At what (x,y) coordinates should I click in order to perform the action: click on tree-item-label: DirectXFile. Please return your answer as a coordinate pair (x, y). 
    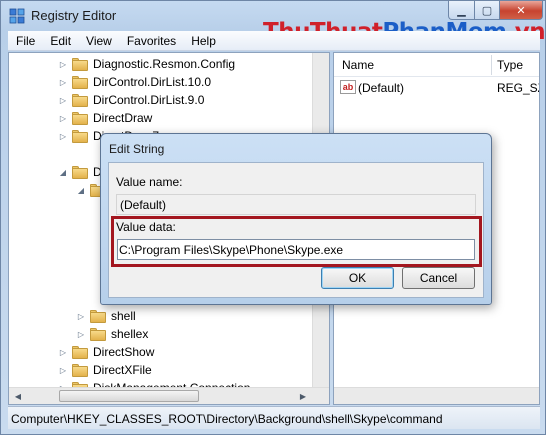
    Looking at the image, I should click on (122, 370).